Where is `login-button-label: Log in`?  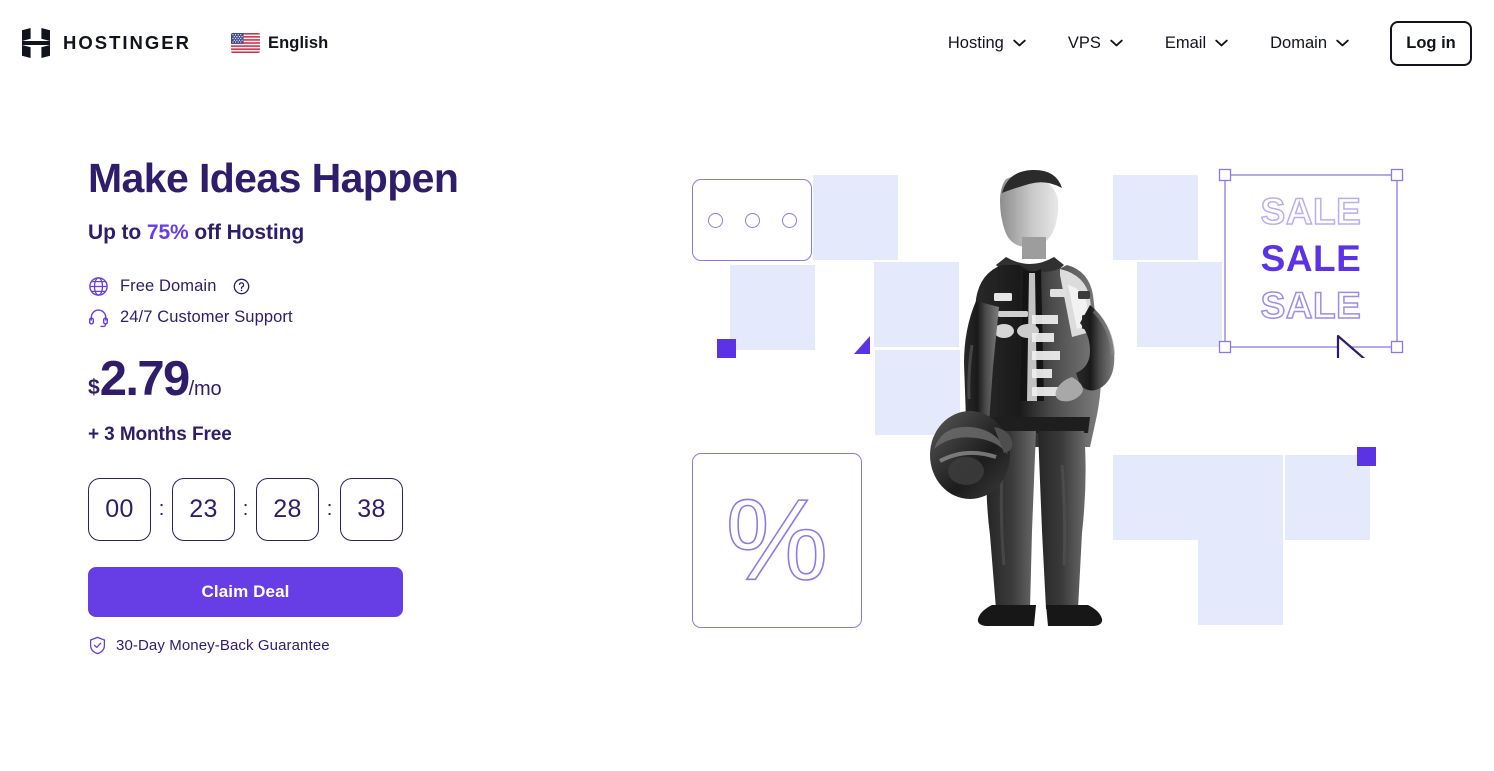
login-button-label: Log in is located at coordinates (1431, 42).